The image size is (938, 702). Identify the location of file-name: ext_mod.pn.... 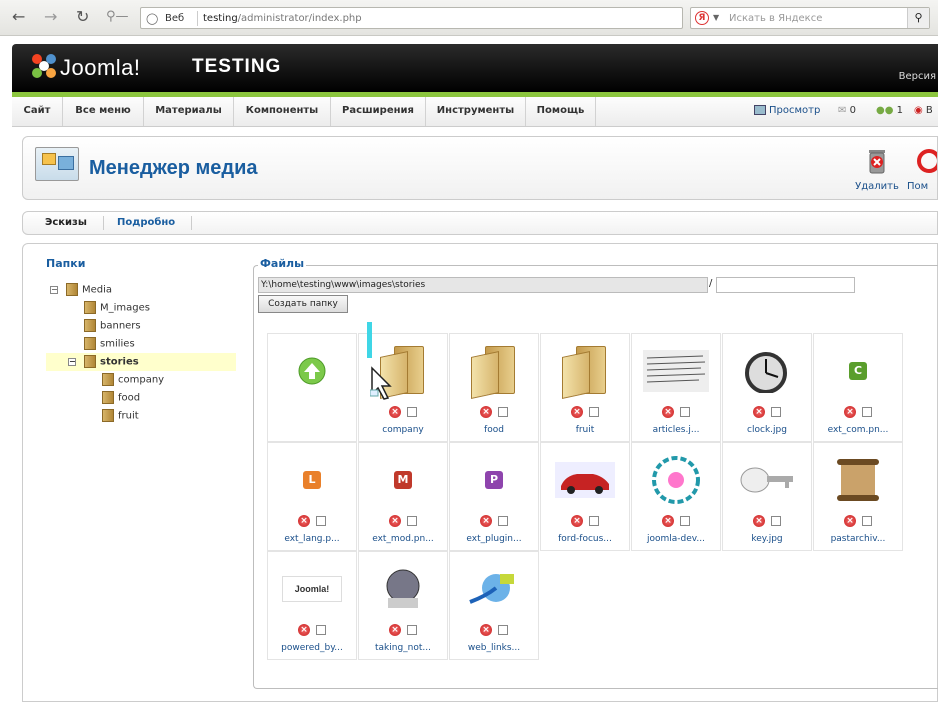
(403, 539).